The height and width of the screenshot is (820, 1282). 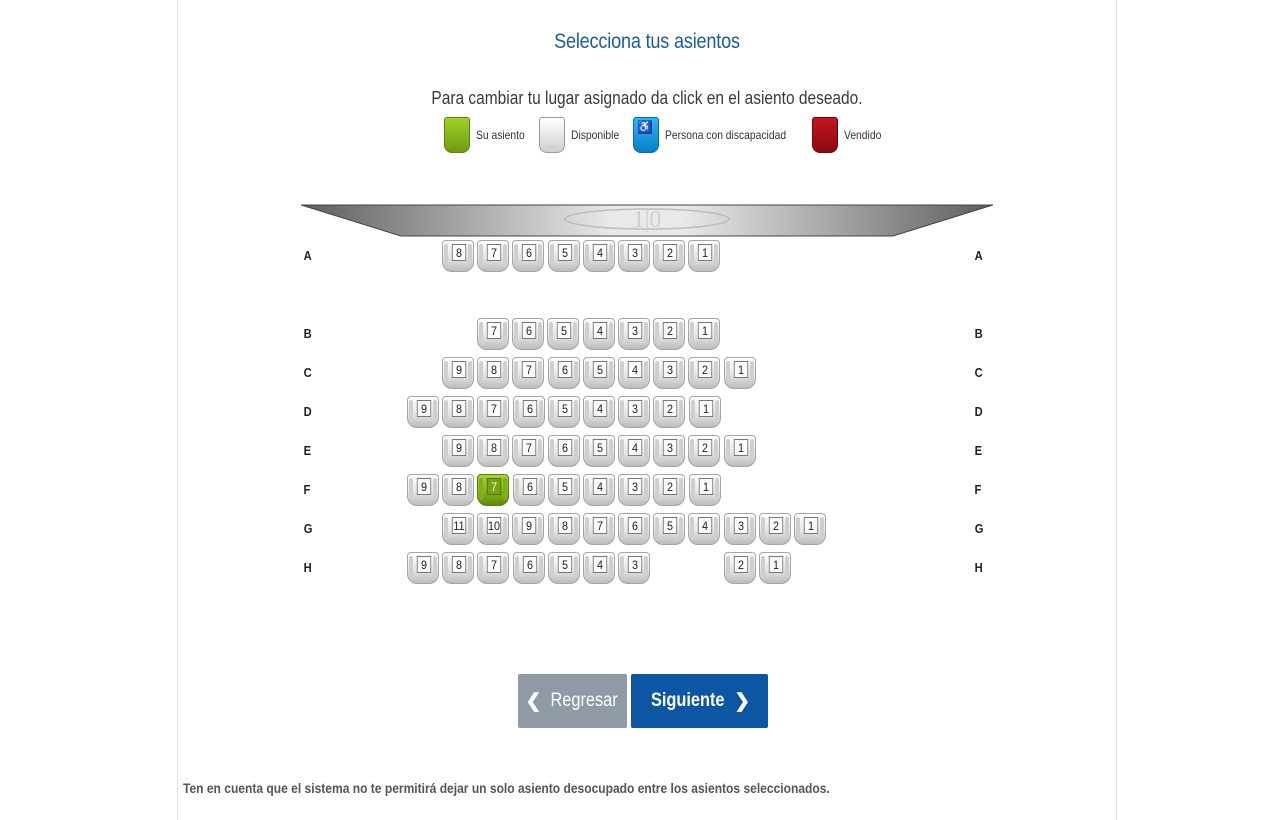 I want to click on row-label-c-left: C, so click(x=307, y=372).